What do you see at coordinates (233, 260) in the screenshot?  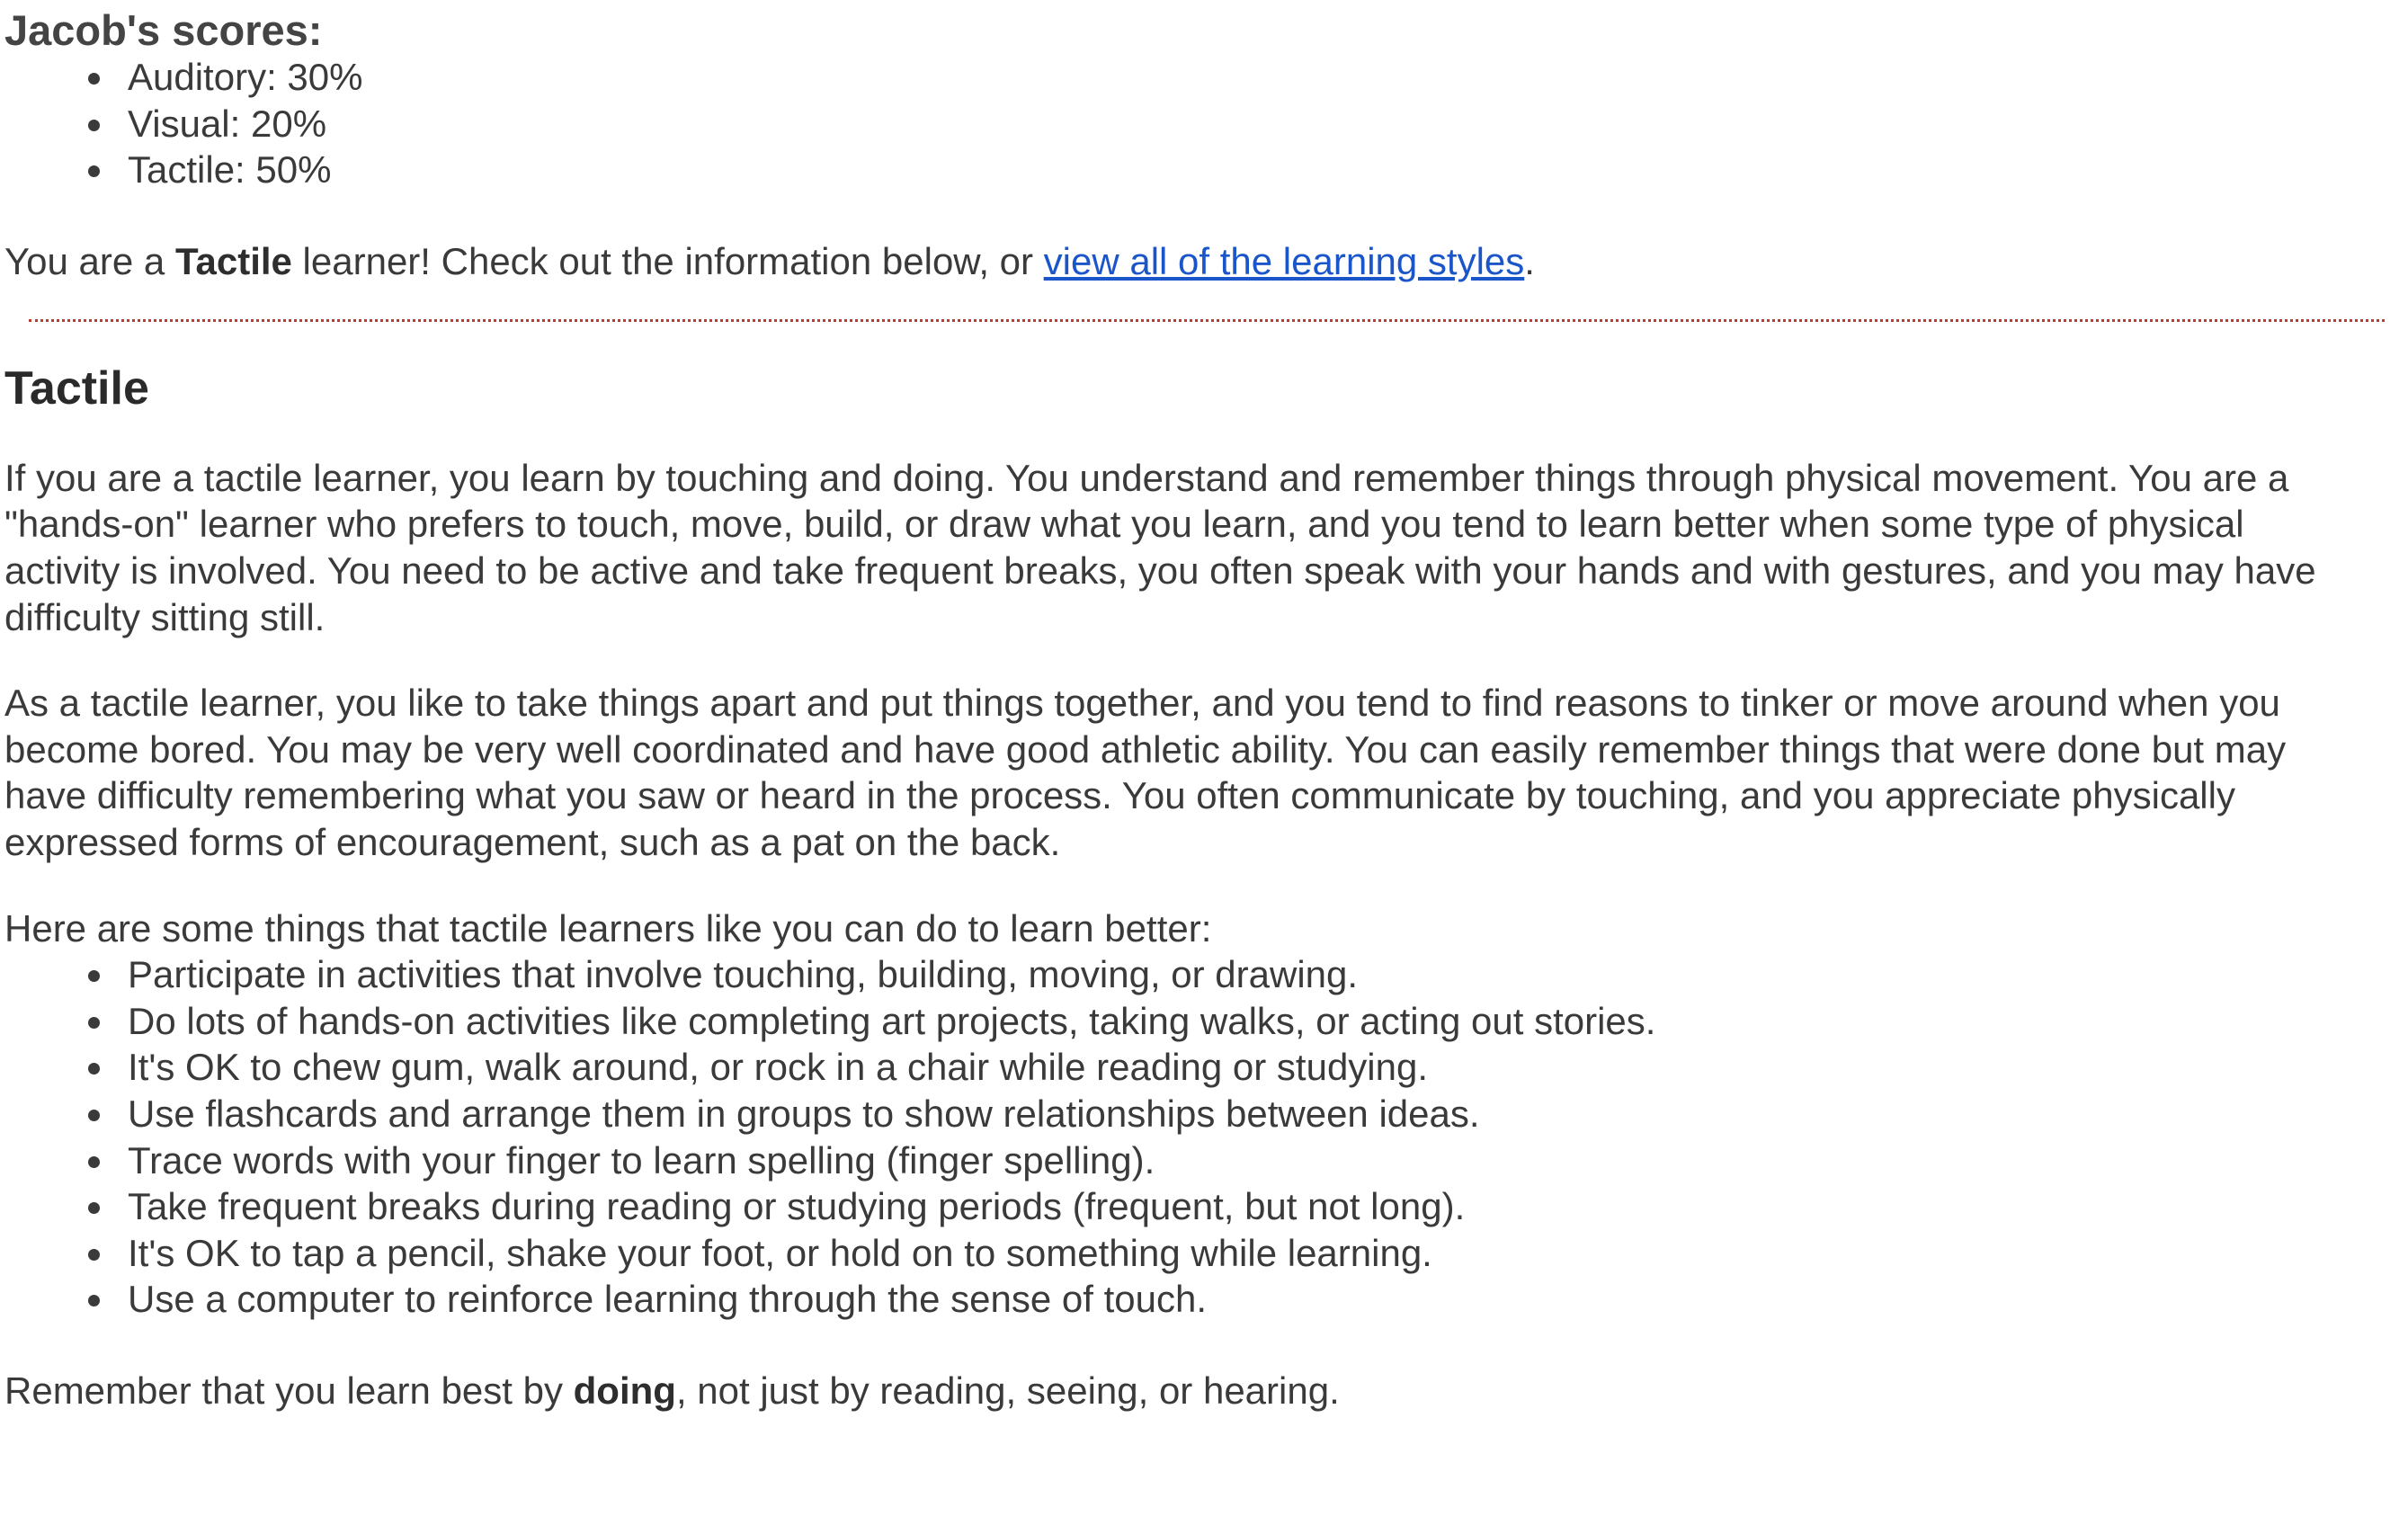 I see `result-style: Tactile` at bounding box center [233, 260].